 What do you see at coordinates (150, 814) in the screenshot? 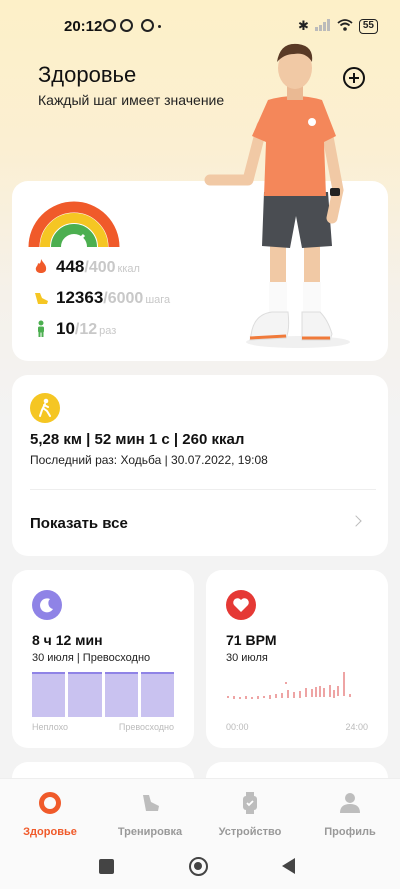
I see `nav-item-workout: Тренировка` at bounding box center [150, 814].